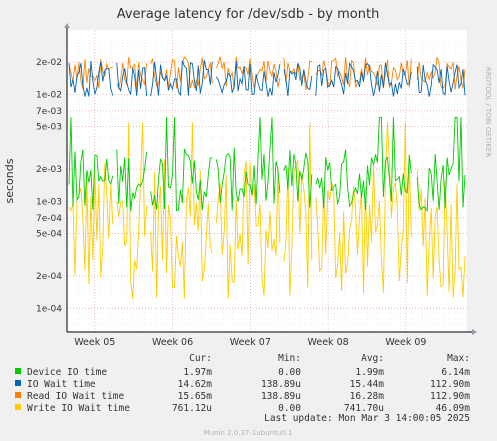 This screenshot has height=441, width=497. What do you see at coordinates (192, 408) in the screenshot?
I see `legend-value-cur: 761.12u` at bounding box center [192, 408].